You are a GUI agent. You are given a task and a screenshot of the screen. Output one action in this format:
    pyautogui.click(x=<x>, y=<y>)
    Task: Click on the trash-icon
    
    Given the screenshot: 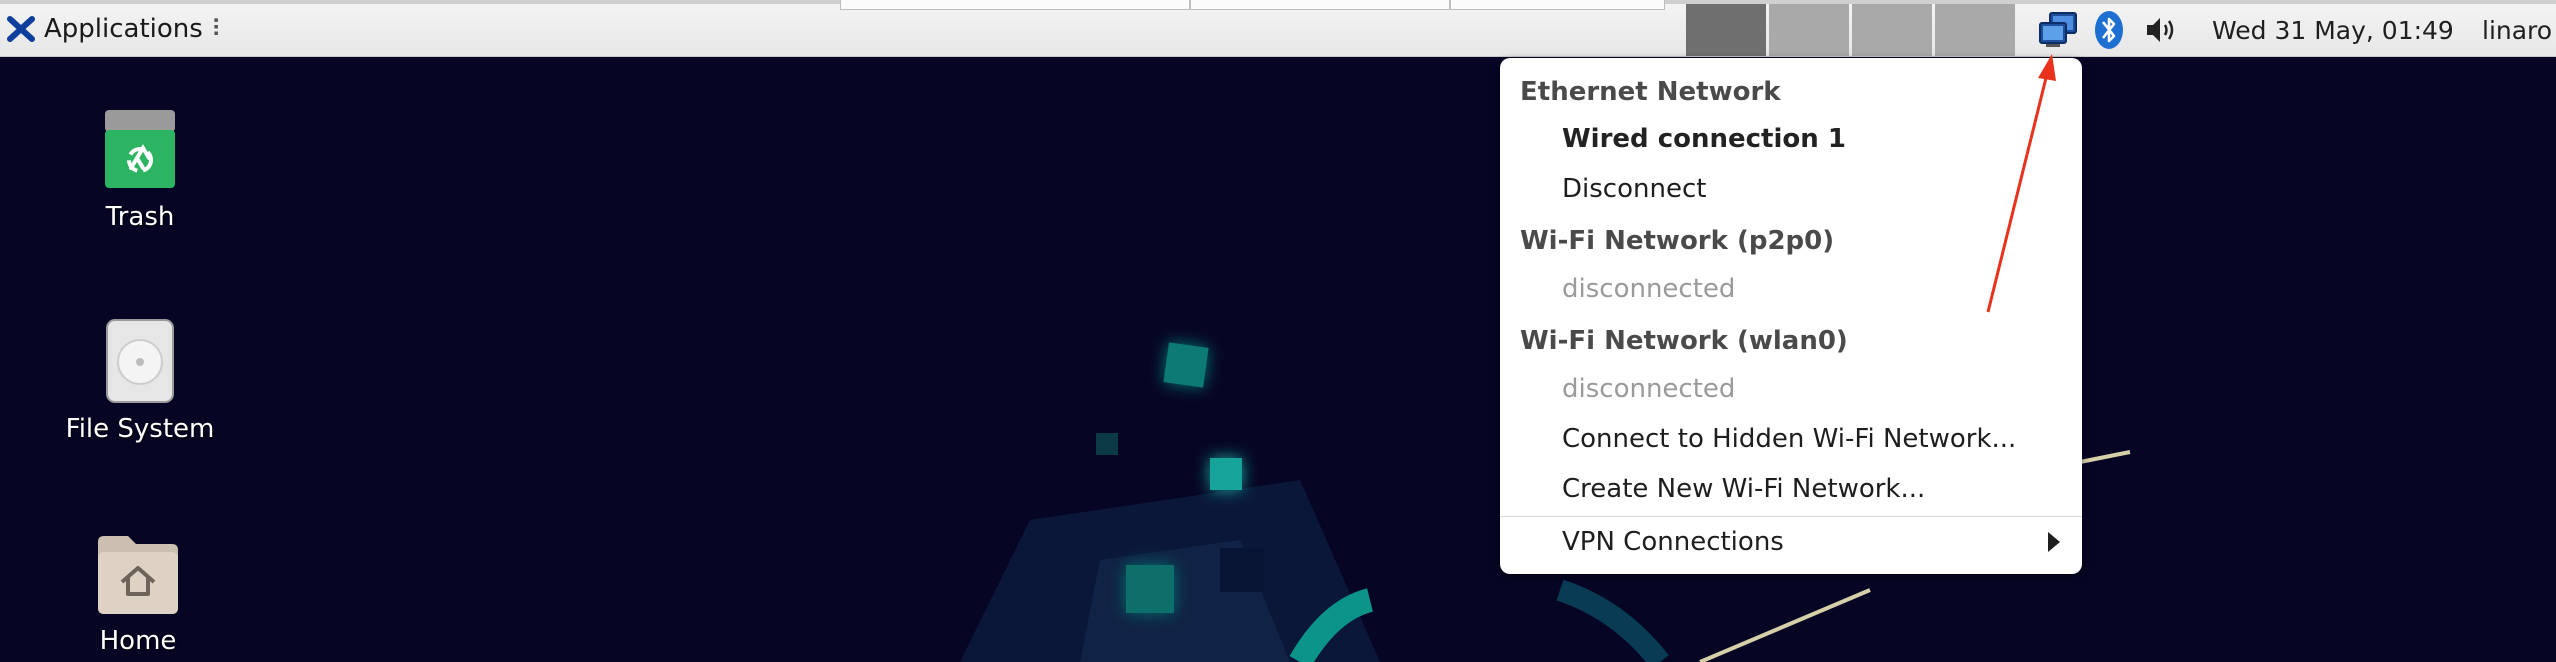 What is the action you would take?
    pyautogui.click(x=140, y=149)
    